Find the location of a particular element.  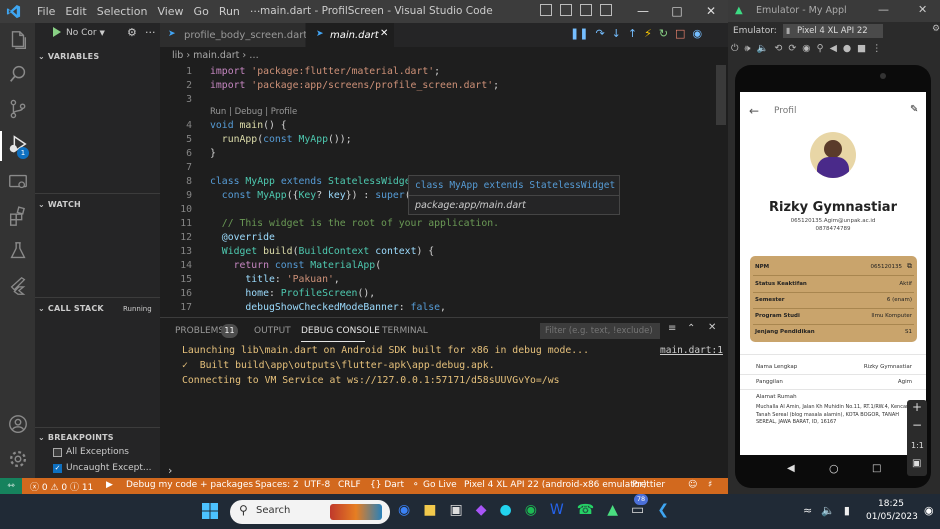

variables-section-header: ⌄ VARIABLES is located at coordinates (68, 56).